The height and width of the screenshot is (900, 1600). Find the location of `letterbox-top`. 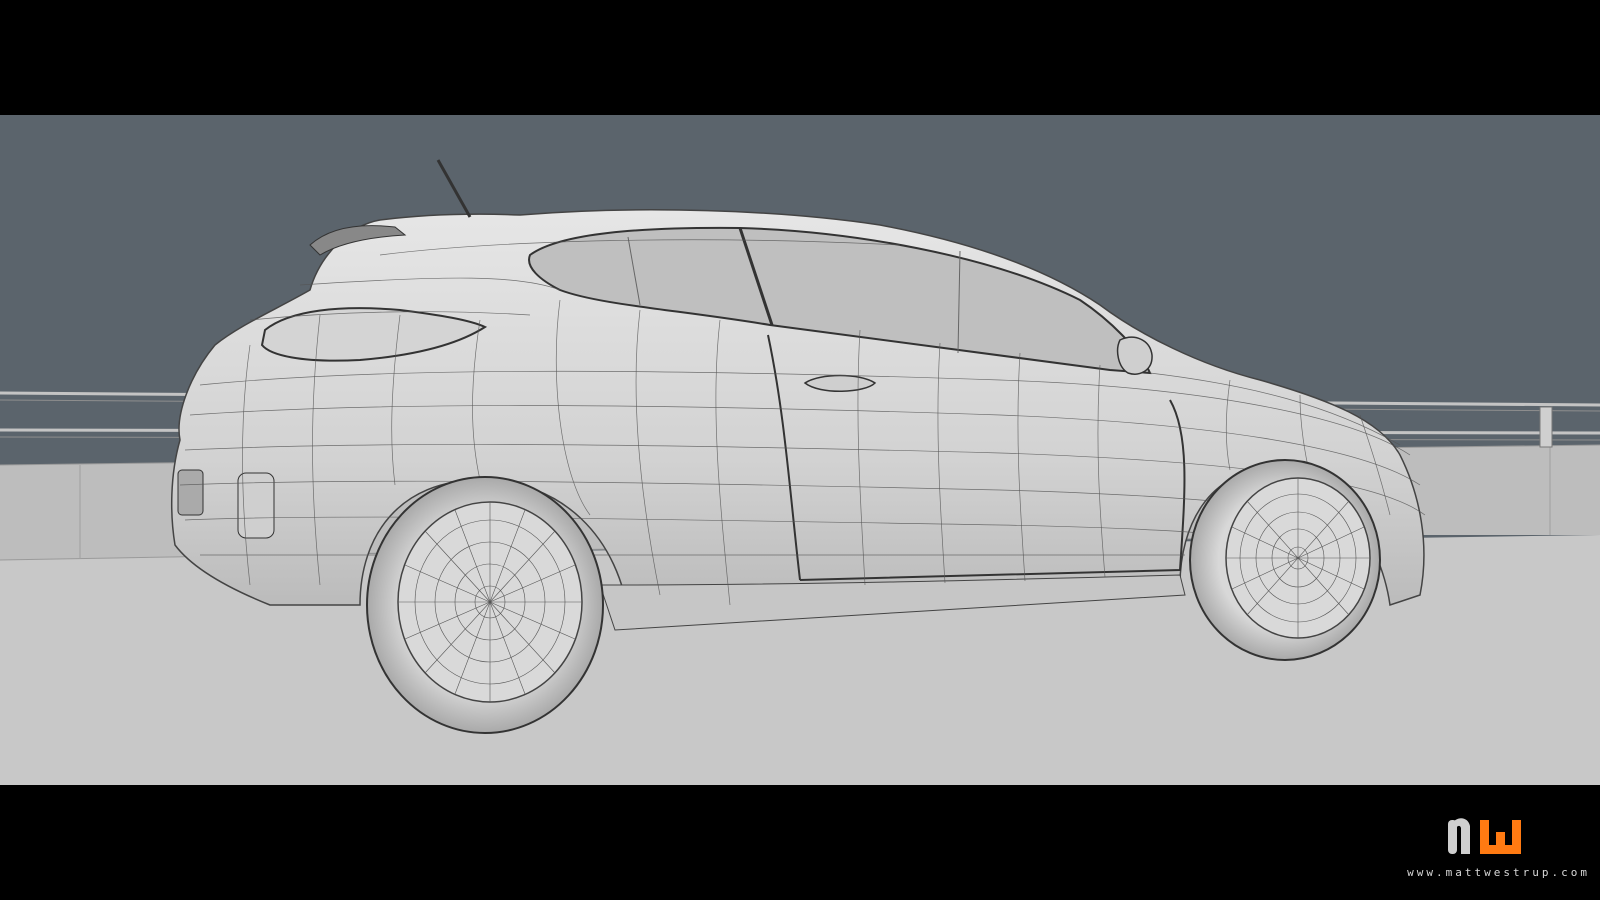

letterbox-top is located at coordinates (800, 57).